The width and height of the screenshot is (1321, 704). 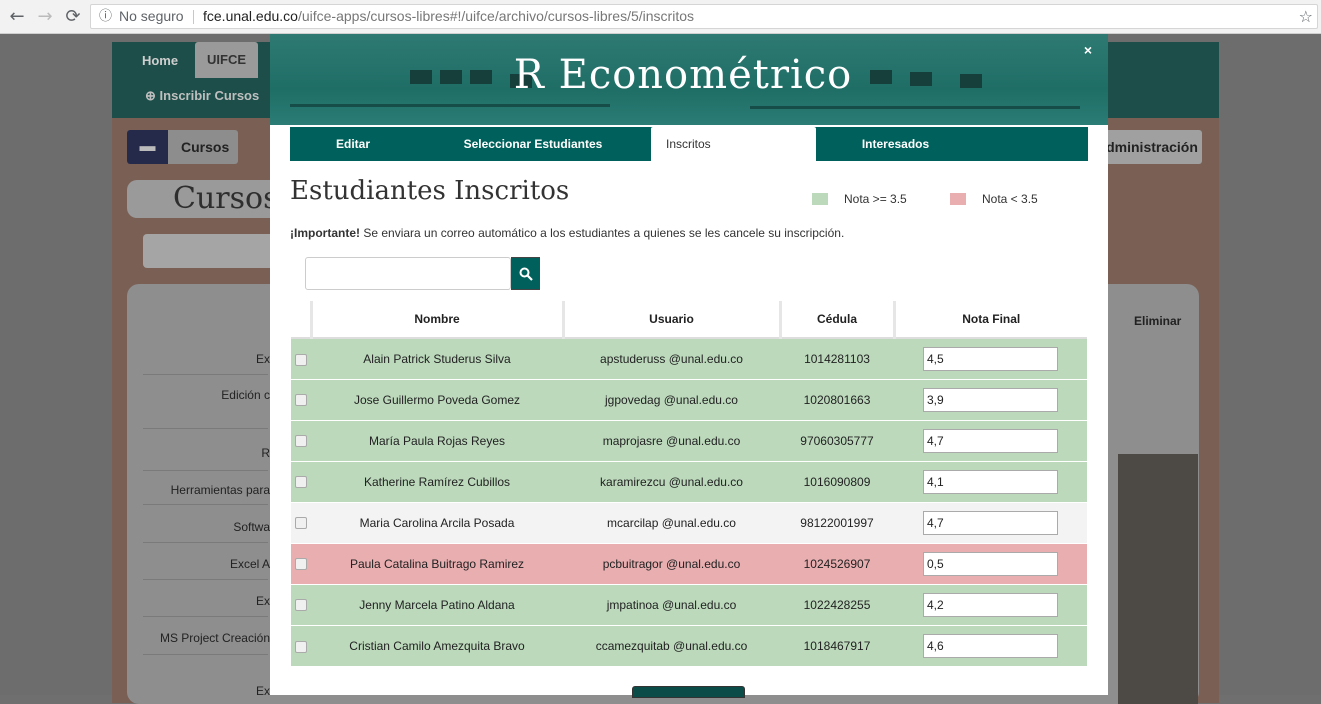 I want to click on cedula-cell: 98122001997, so click(x=837, y=522).